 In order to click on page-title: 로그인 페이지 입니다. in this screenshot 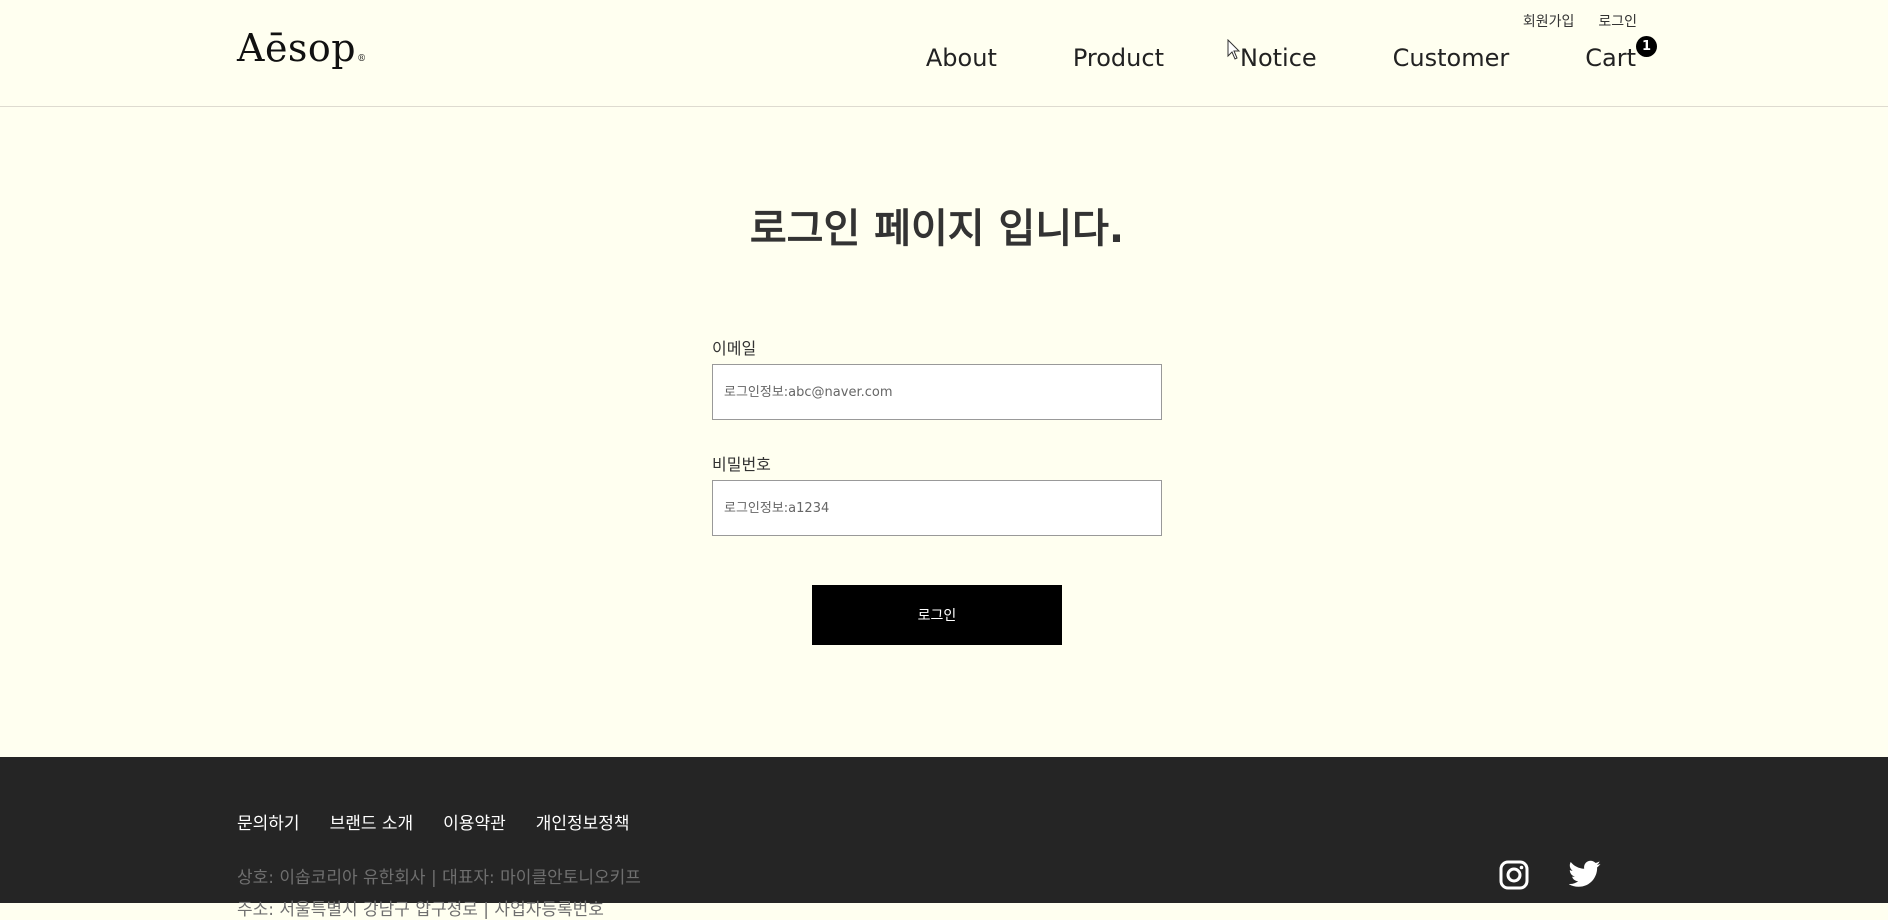, I will do `click(937, 229)`.